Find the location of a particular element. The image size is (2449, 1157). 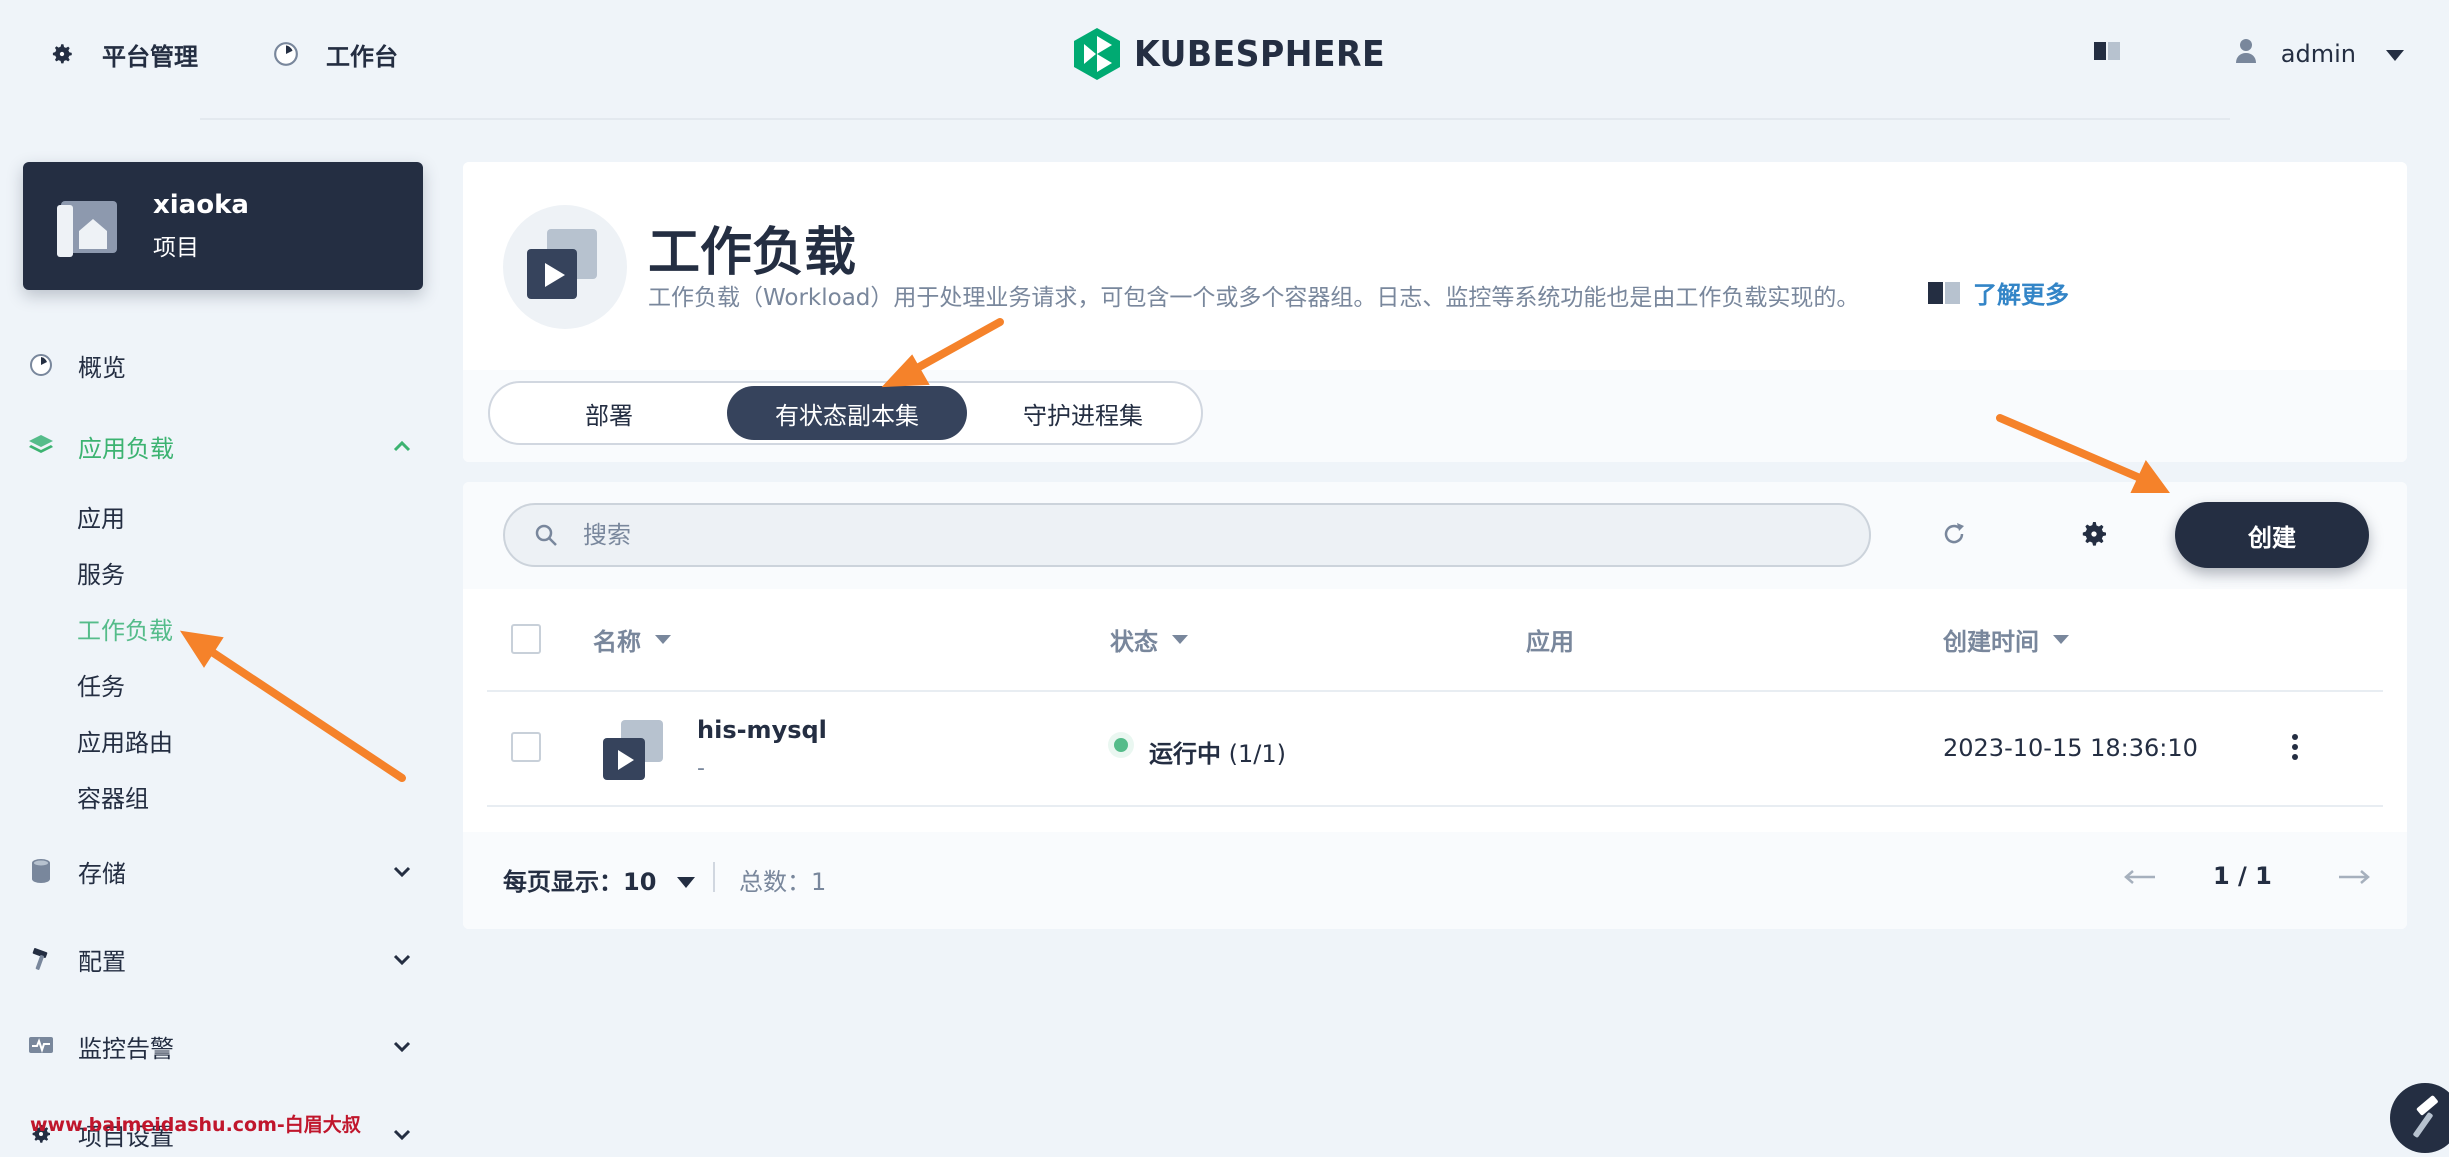

sidebar-item-label: 应用负载 is located at coordinates (126, 448).